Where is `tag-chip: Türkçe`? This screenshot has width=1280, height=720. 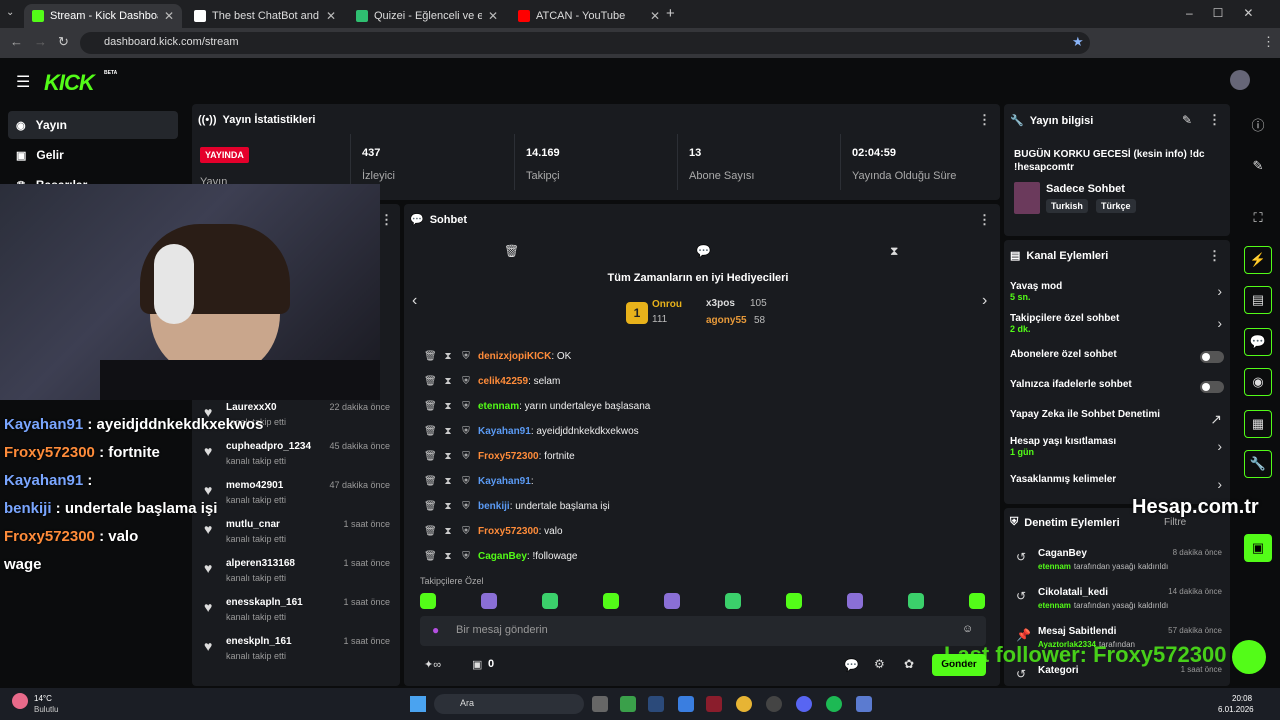 tag-chip: Türkçe is located at coordinates (1116, 206).